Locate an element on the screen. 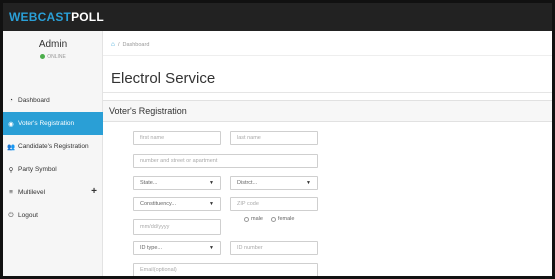  sidebar-item-dashboard: ◔ Dashboard is located at coordinates (53, 100).